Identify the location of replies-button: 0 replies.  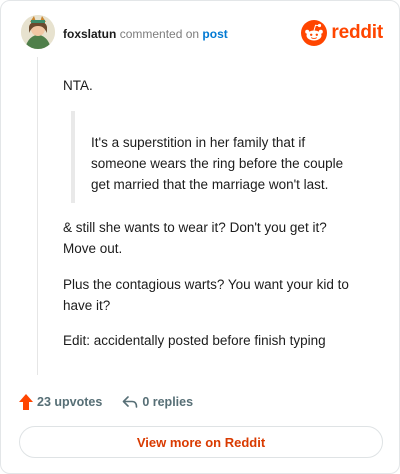
(157, 402).